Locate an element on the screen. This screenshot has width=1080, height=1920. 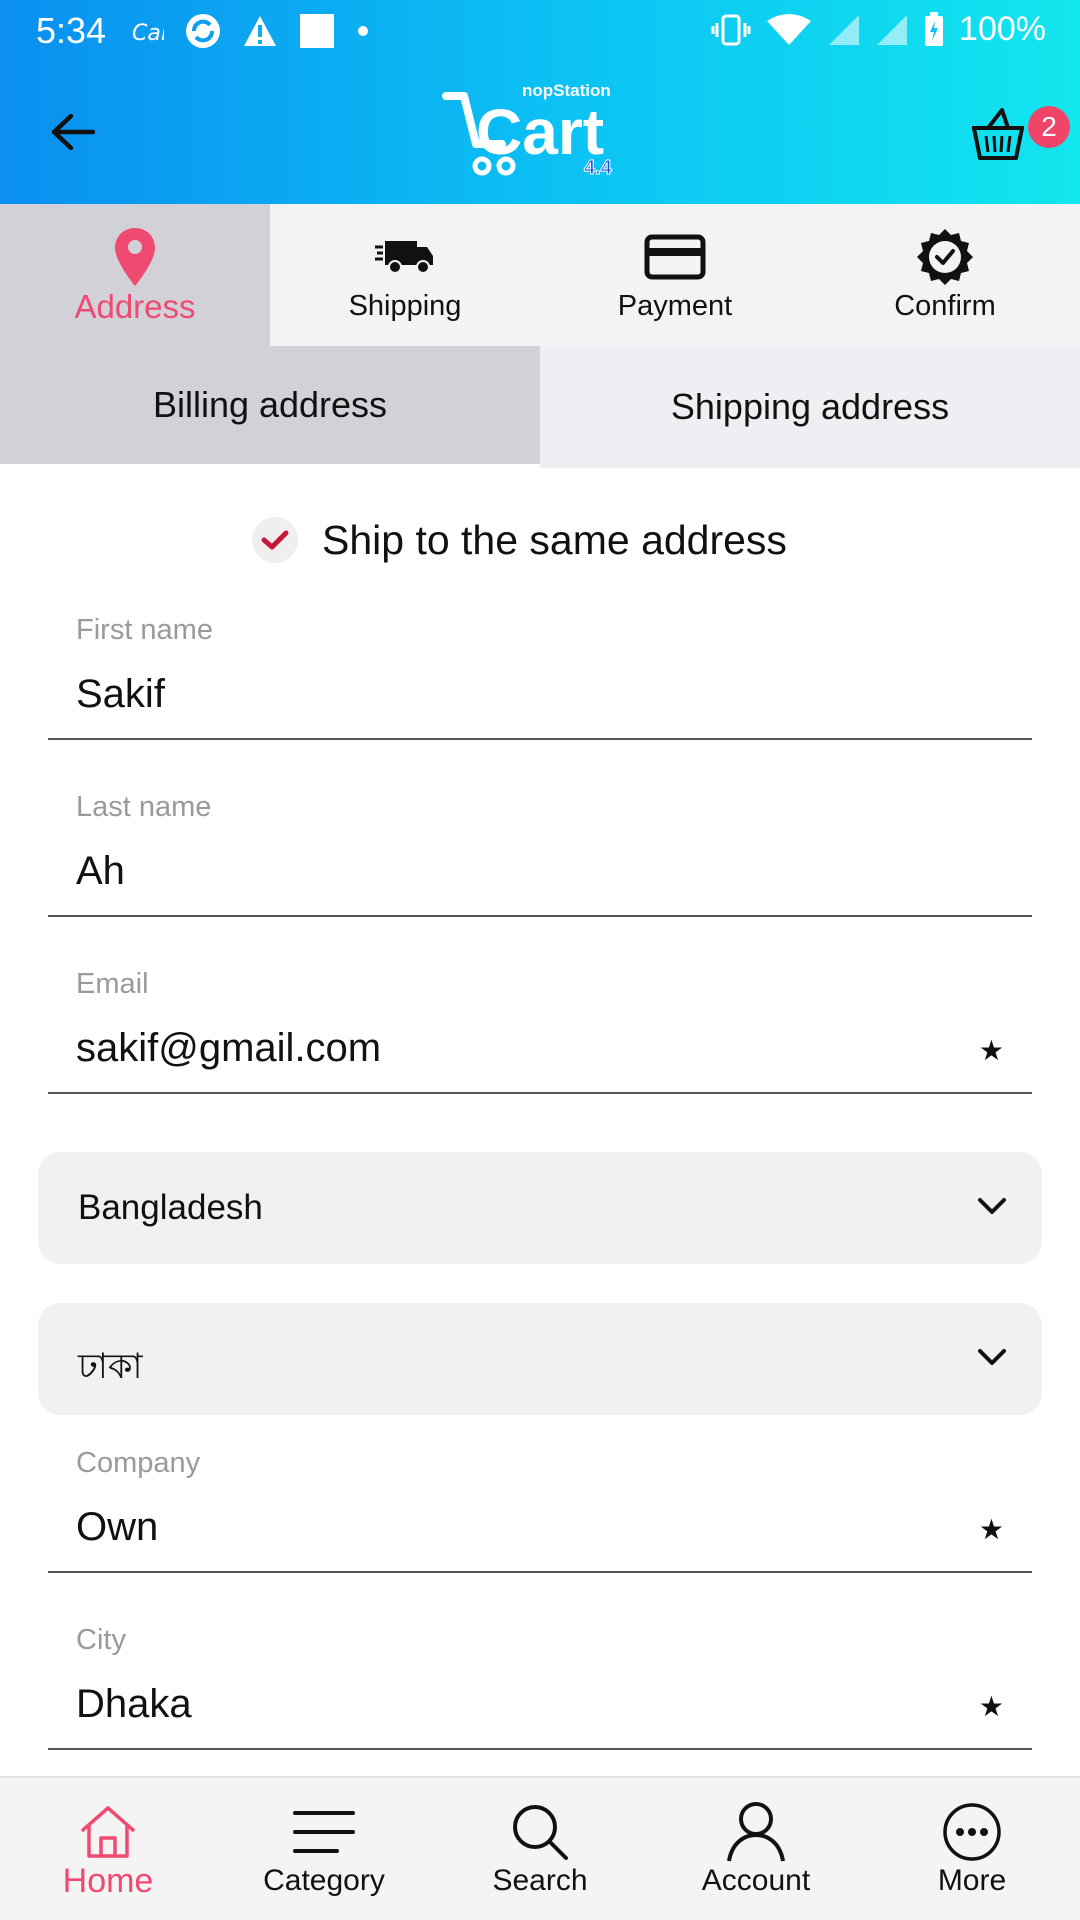
step-label: Confirm is located at coordinates (945, 306).